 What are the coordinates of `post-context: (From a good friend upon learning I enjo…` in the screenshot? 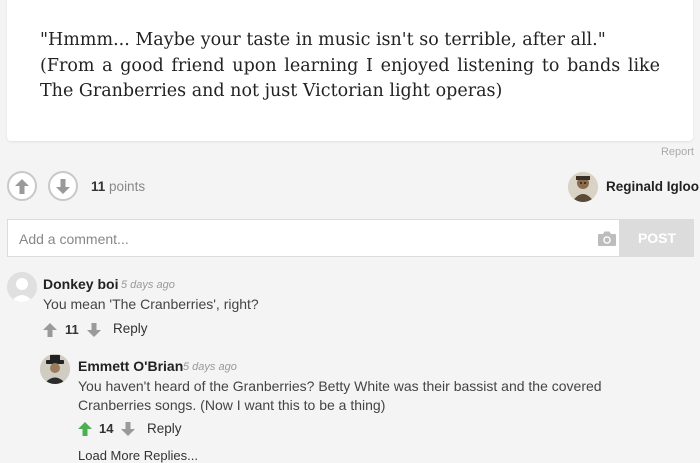 It's located at (350, 78).